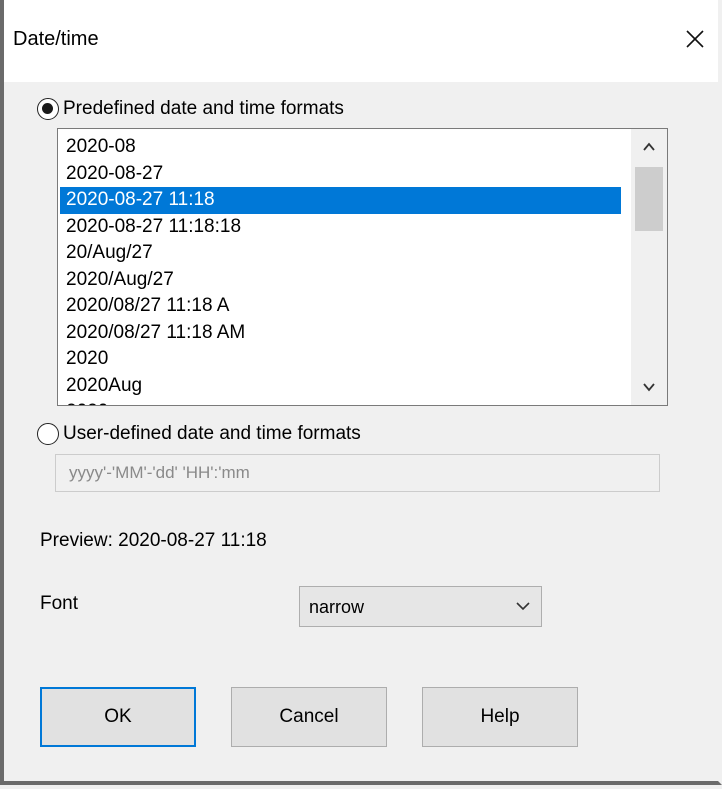 The height and width of the screenshot is (789, 722). I want to click on dialog-title: Date/time, so click(56, 39).